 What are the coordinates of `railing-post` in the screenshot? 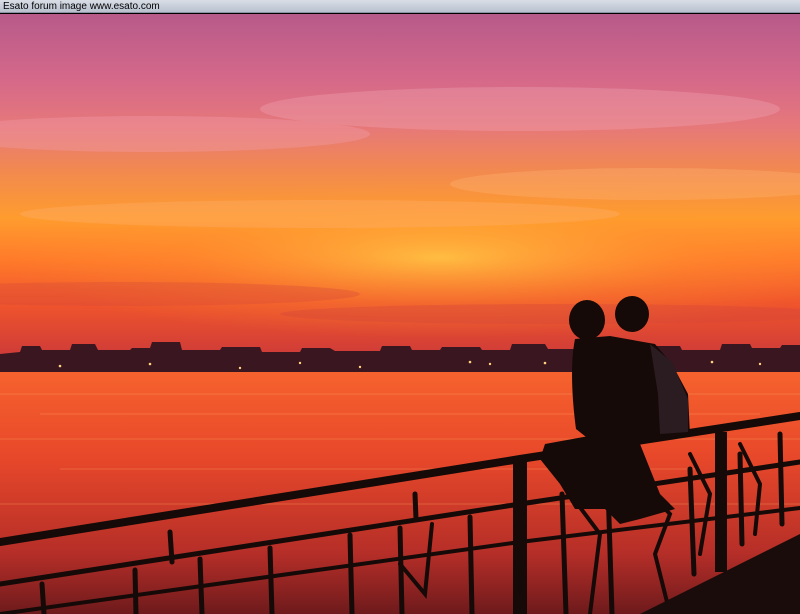 It's located at (520, 537).